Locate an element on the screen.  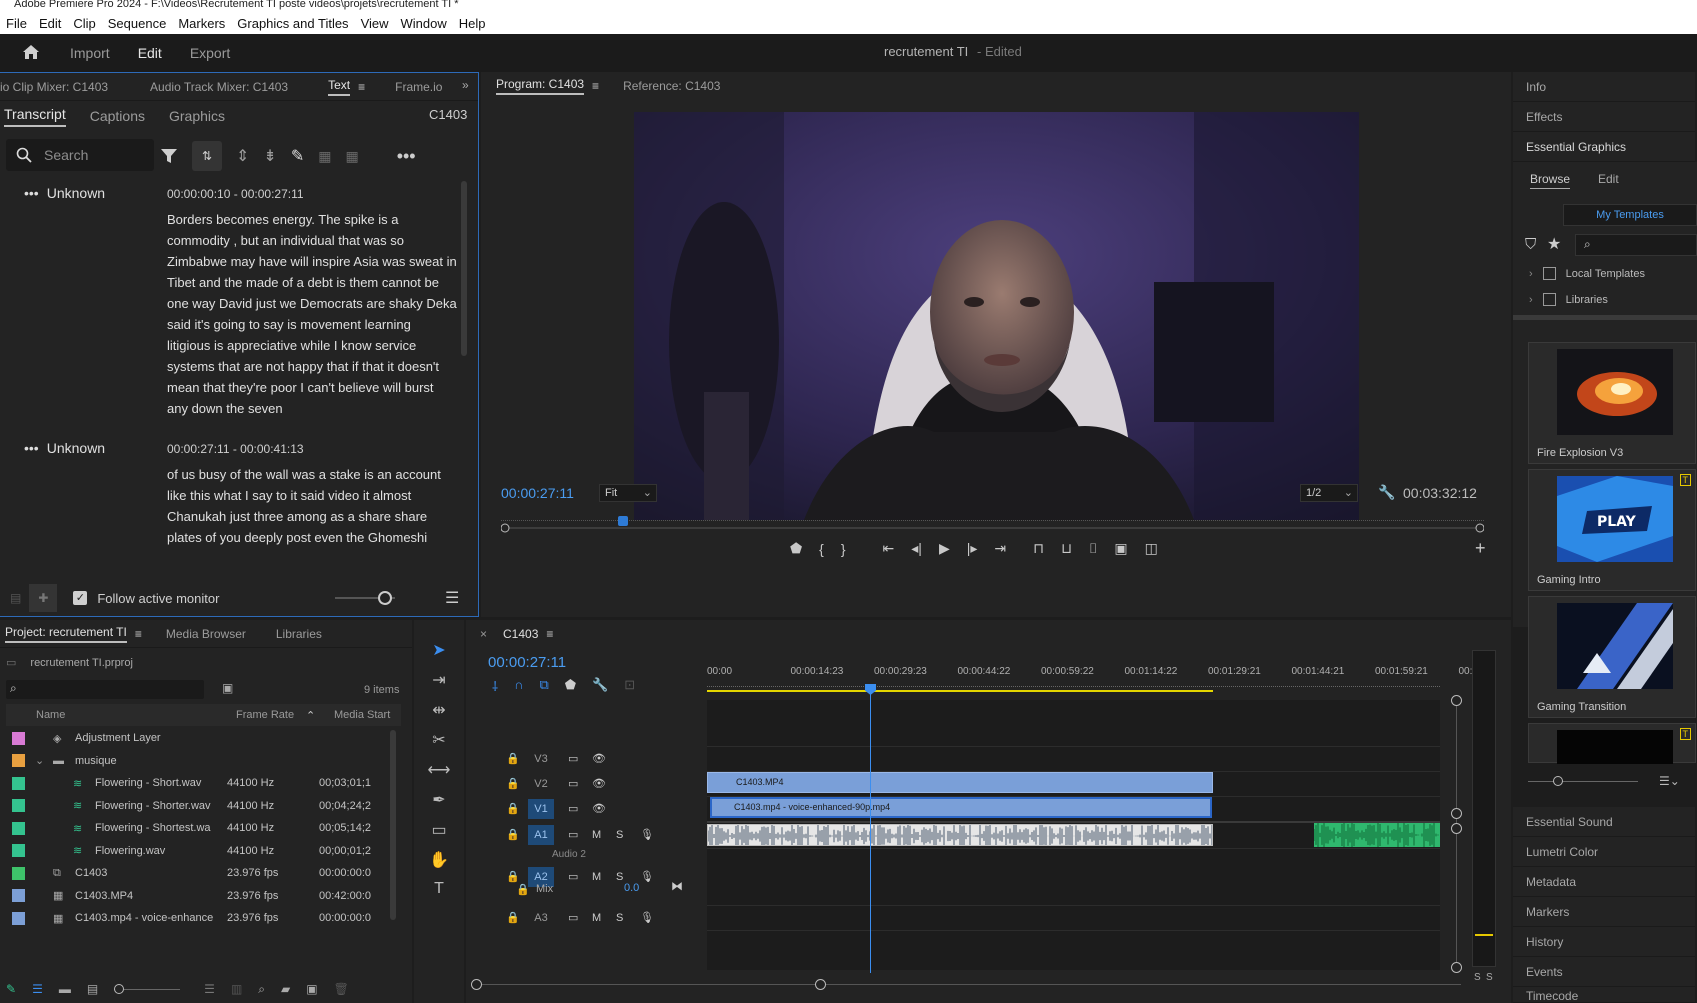
list-view-icon: ☰ is located at coordinates (37, 989).